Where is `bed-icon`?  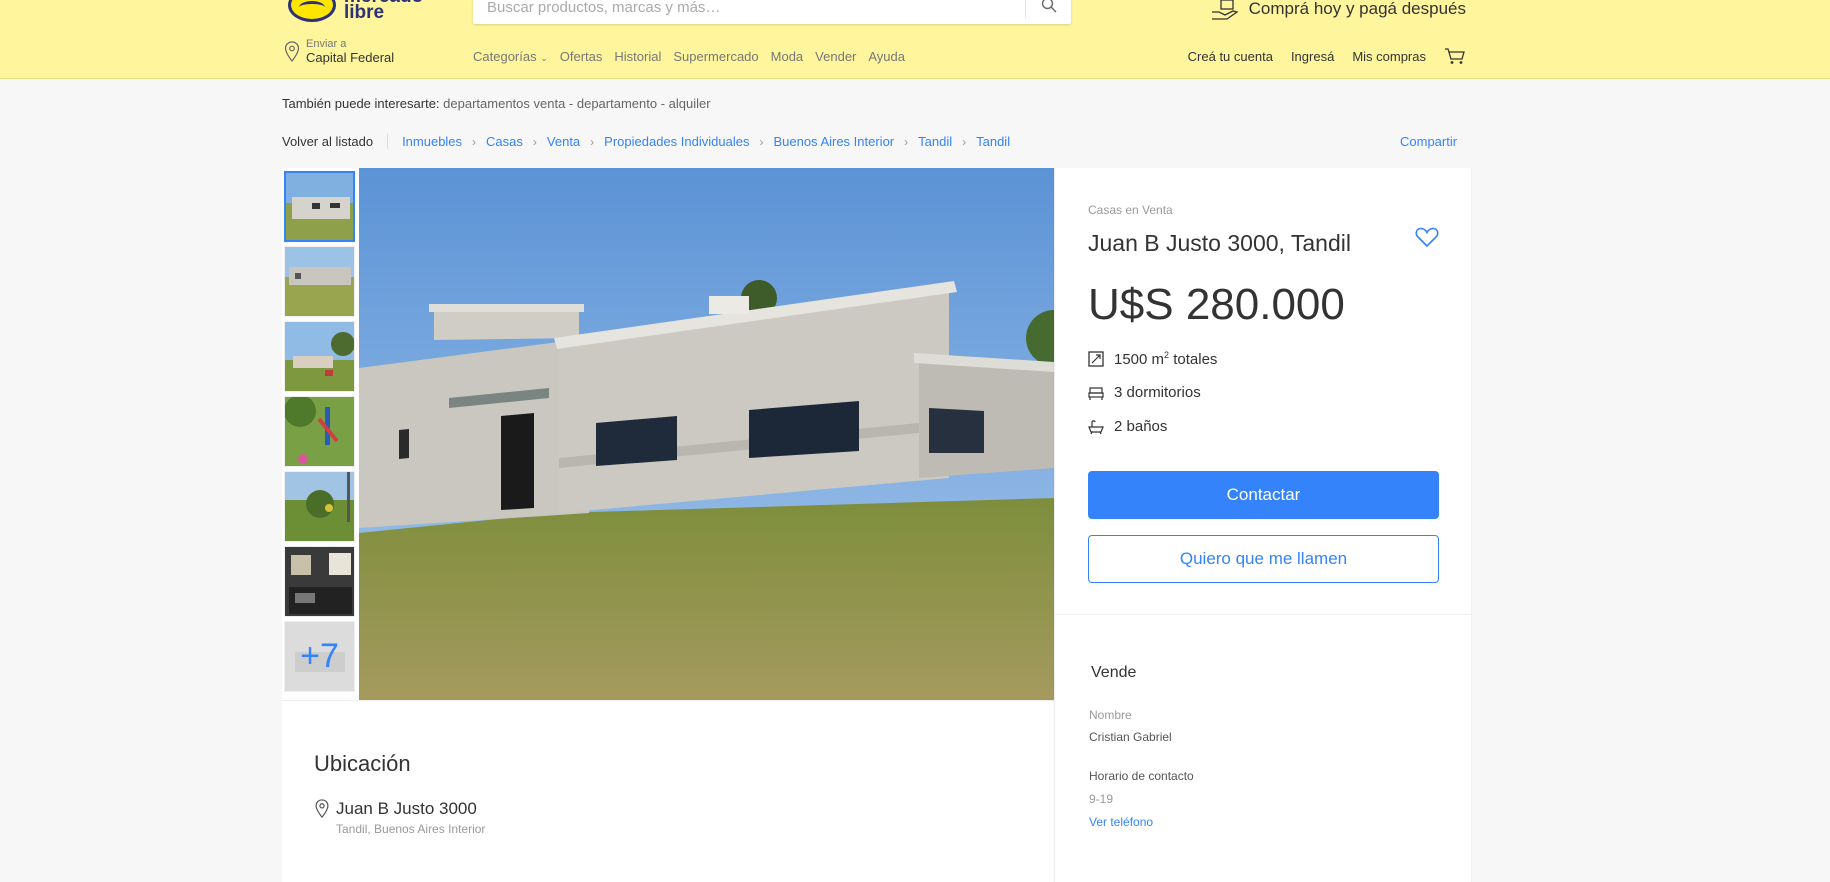
bed-icon is located at coordinates (1096, 393).